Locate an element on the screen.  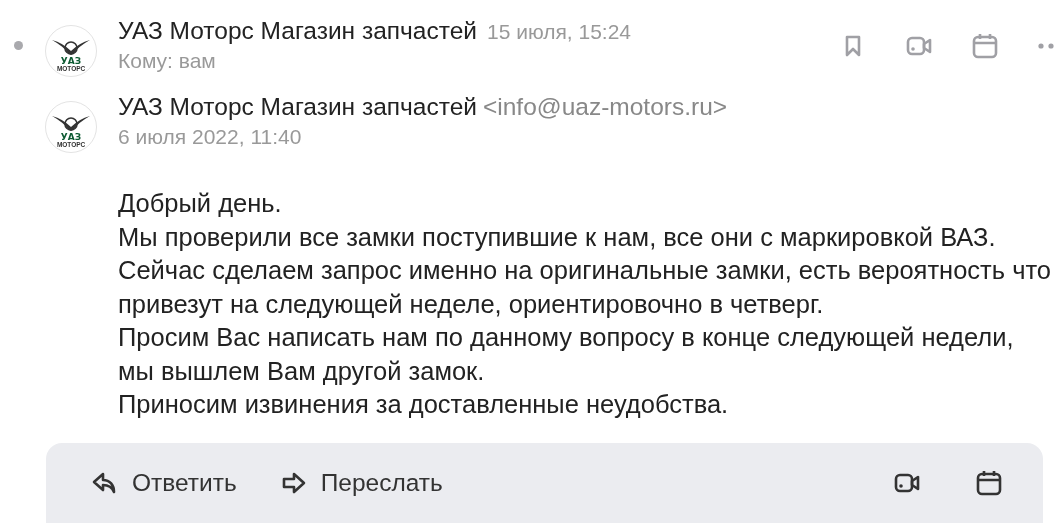
message-paragraph: Сейчас сделаем запрос именно на оригинальные замки, есть вероятность что привезут на следующей неделе, ориентировочно в четверг. is located at coordinates (585, 287).